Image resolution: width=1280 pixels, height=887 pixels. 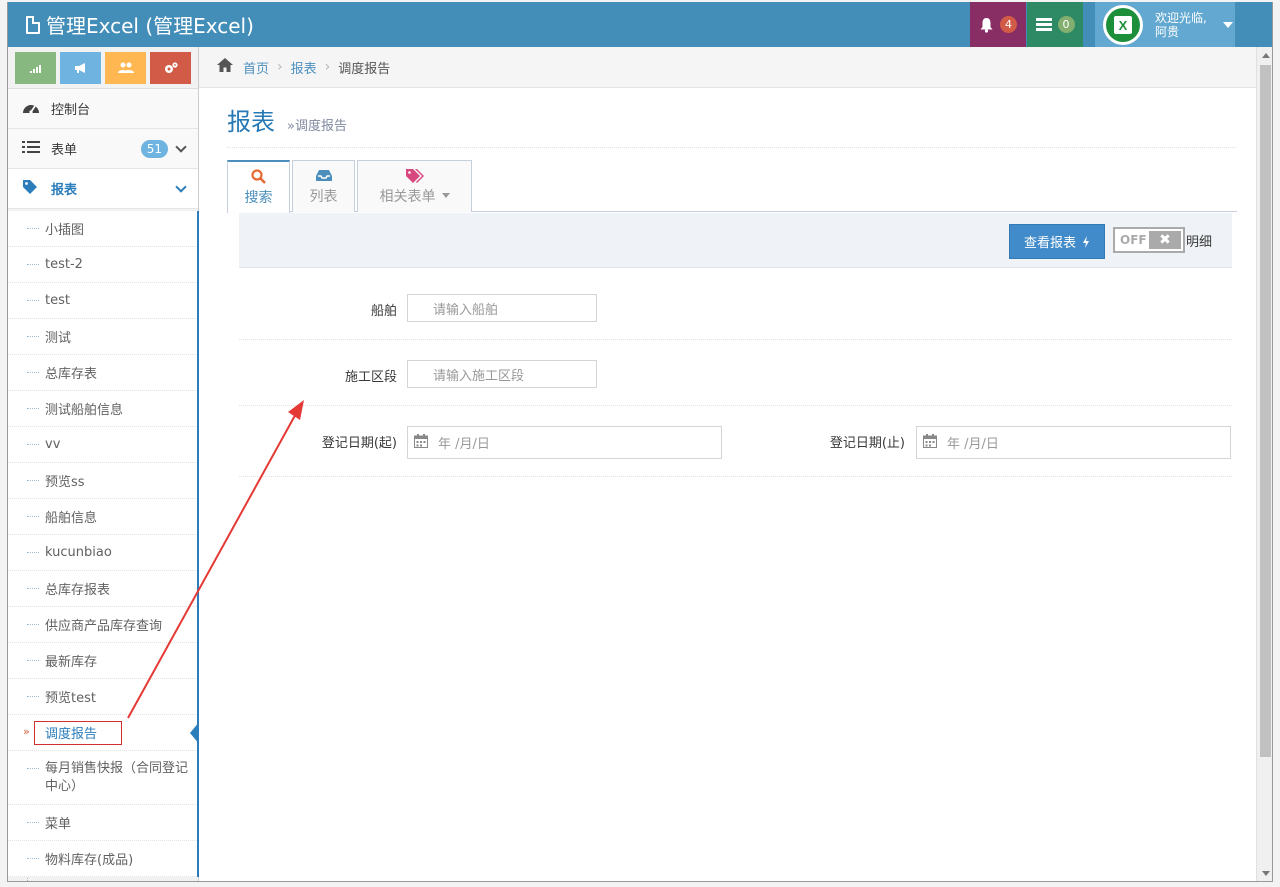 I want to click on list-icon, so click(x=33, y=149).